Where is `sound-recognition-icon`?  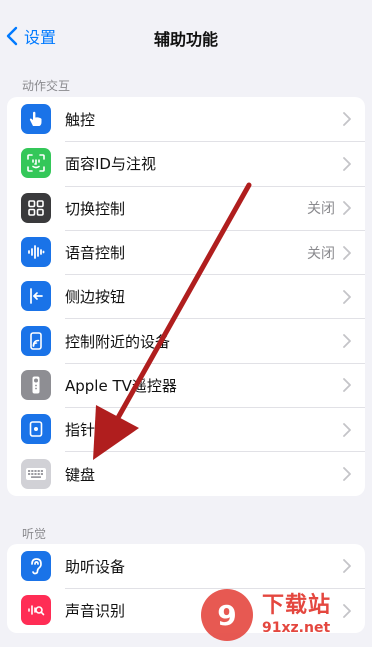 sound-recognition-icon is located at coordinates (36, 610).